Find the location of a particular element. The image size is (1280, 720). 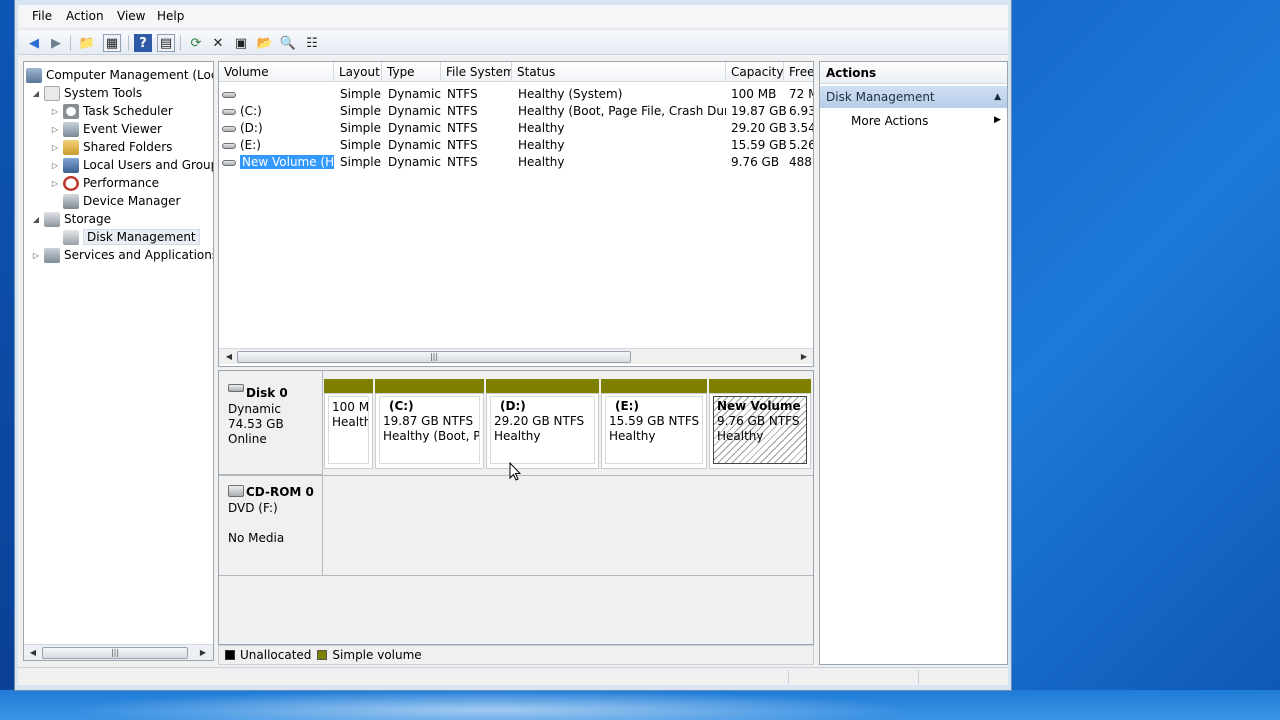

tree-item-device-manager: Device Manager is located at coordinates (121, 201).